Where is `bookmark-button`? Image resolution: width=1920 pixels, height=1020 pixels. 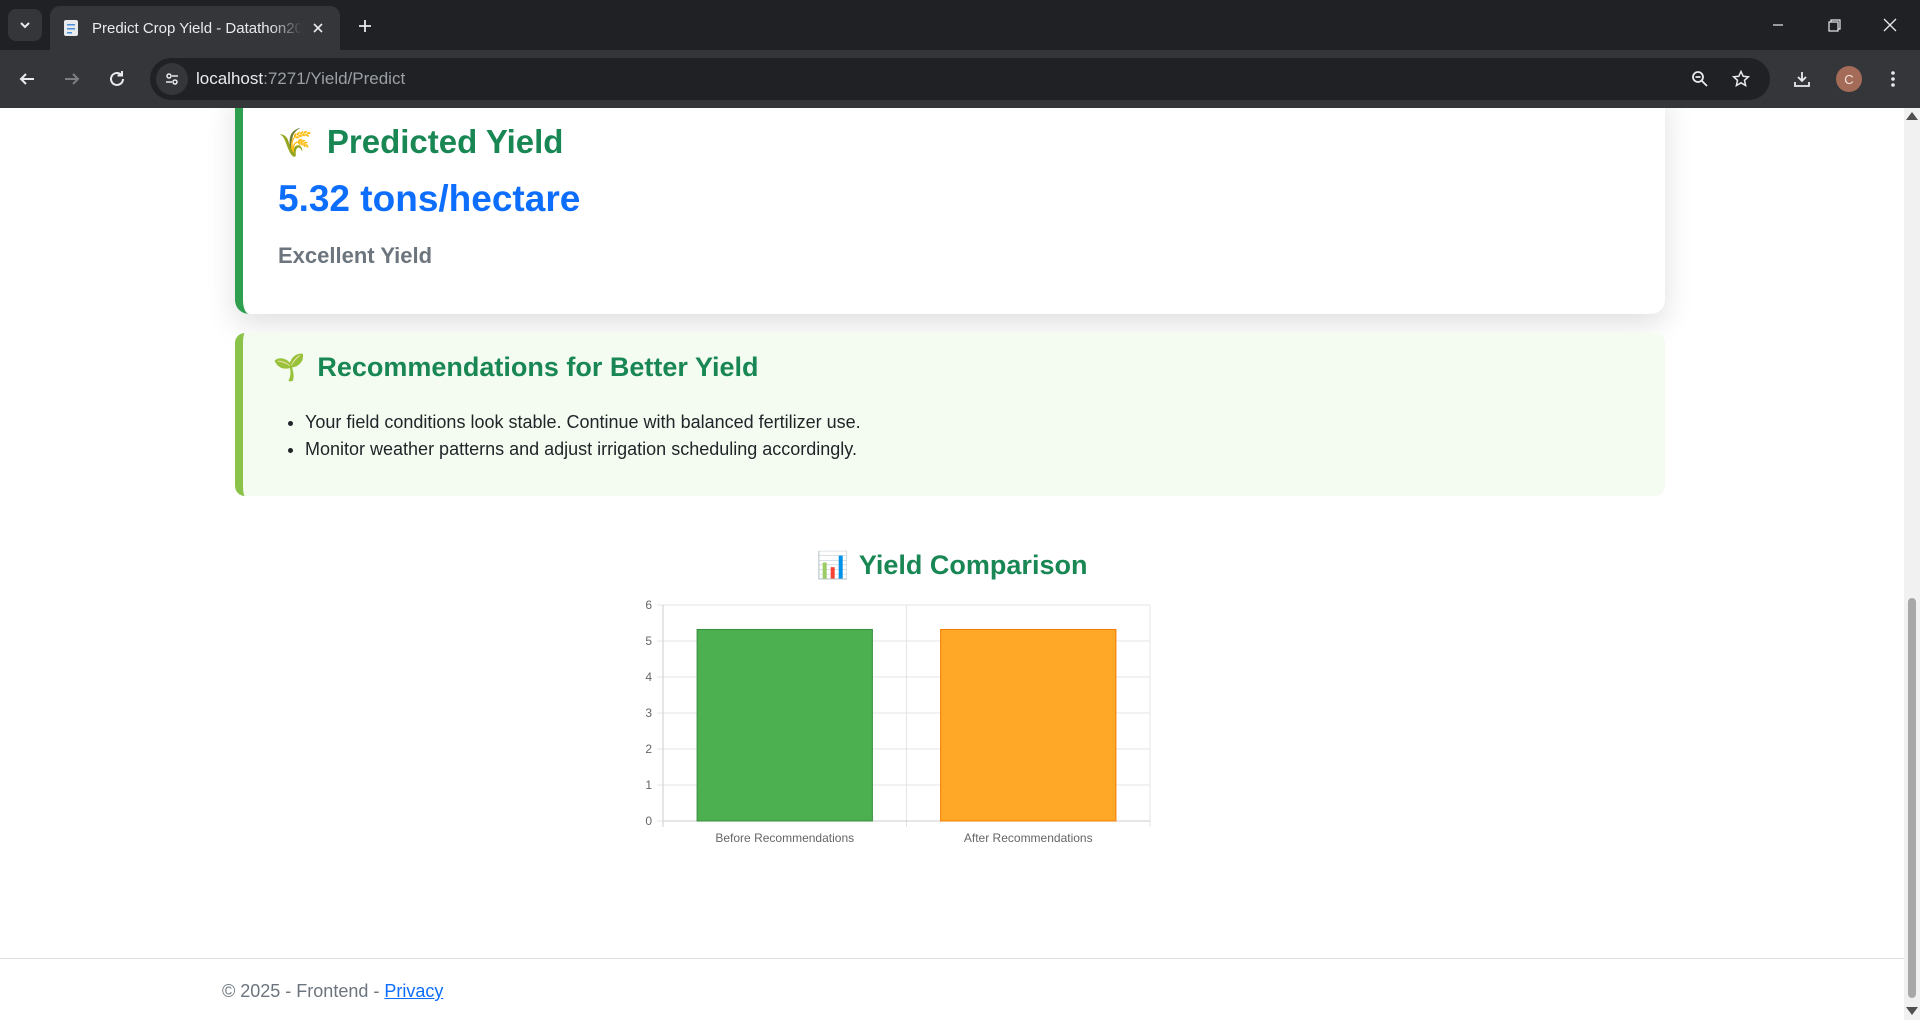 bookmark-button is located at coordinates (1741, 79).